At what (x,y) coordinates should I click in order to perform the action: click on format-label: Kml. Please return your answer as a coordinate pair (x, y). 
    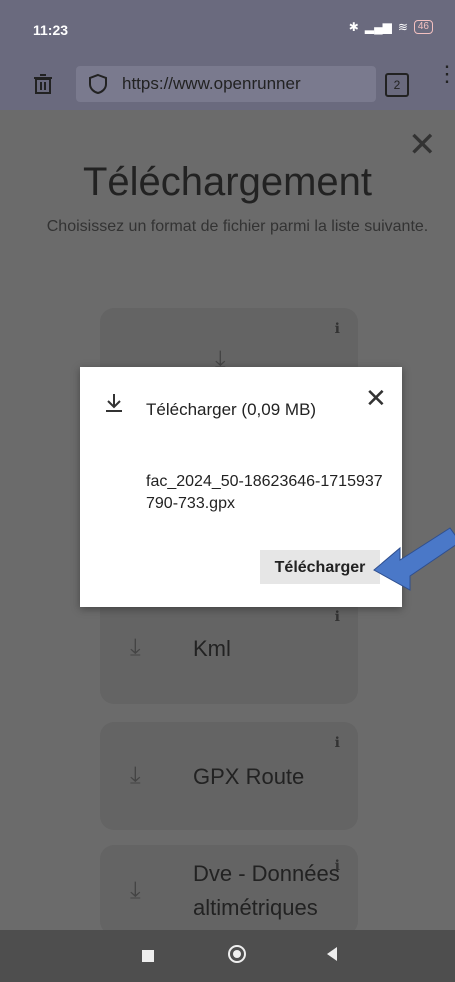
    Looking at the image, I should click on (212, 648).